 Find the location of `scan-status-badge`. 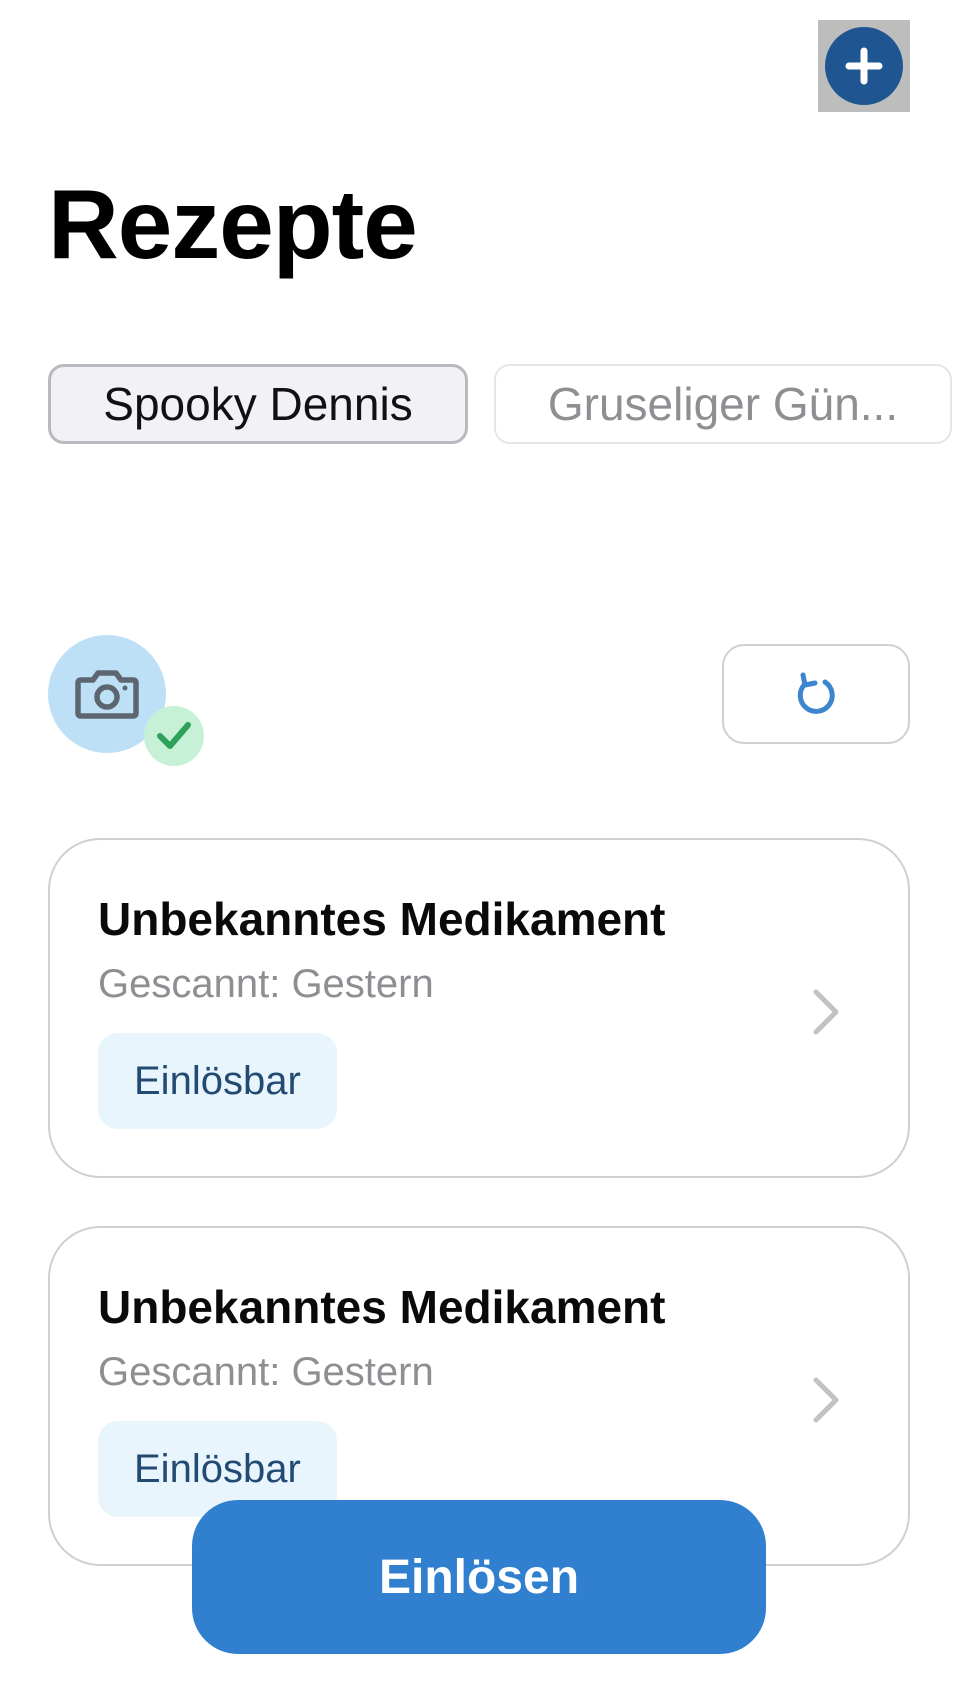

scan-status-badge is located at coordinates (174, 736).